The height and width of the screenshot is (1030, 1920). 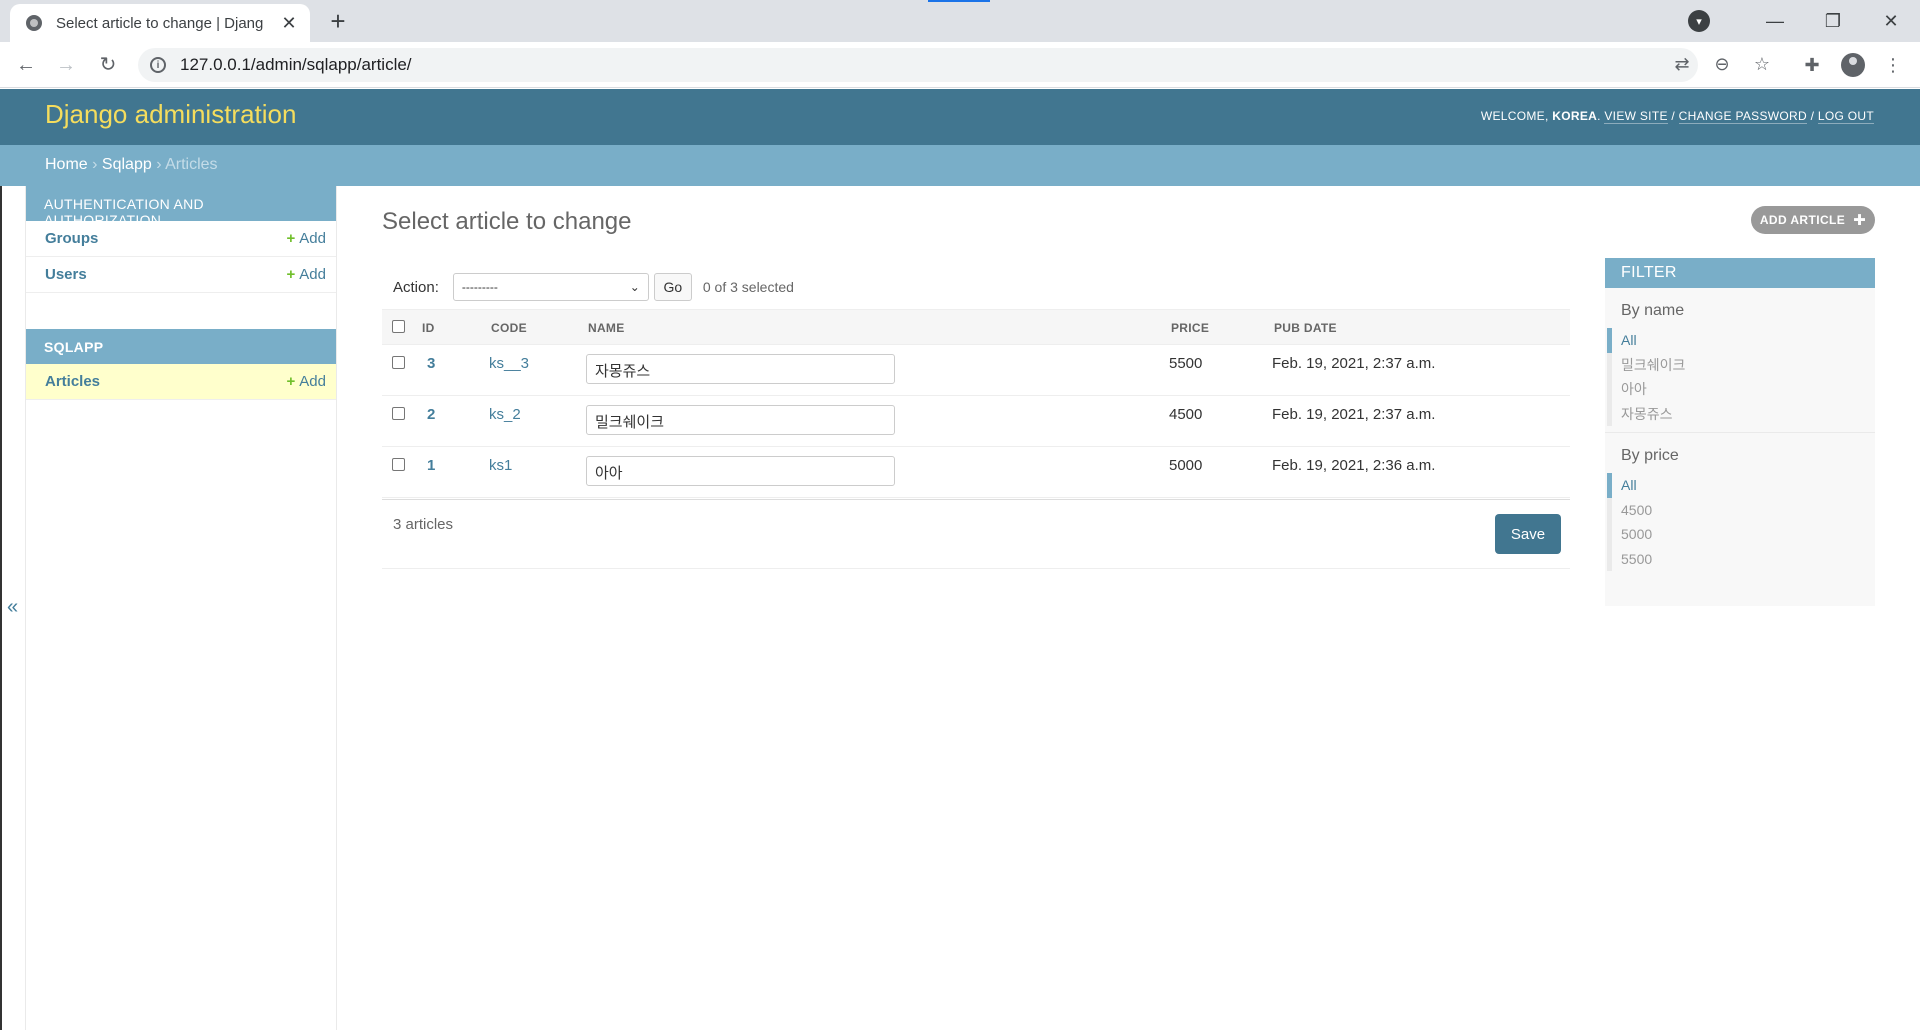 What do you see at coordinates (1722, 64) in the screenshot?
I see `zoom-icon: ⊖` at bounding box center [1722, 64].